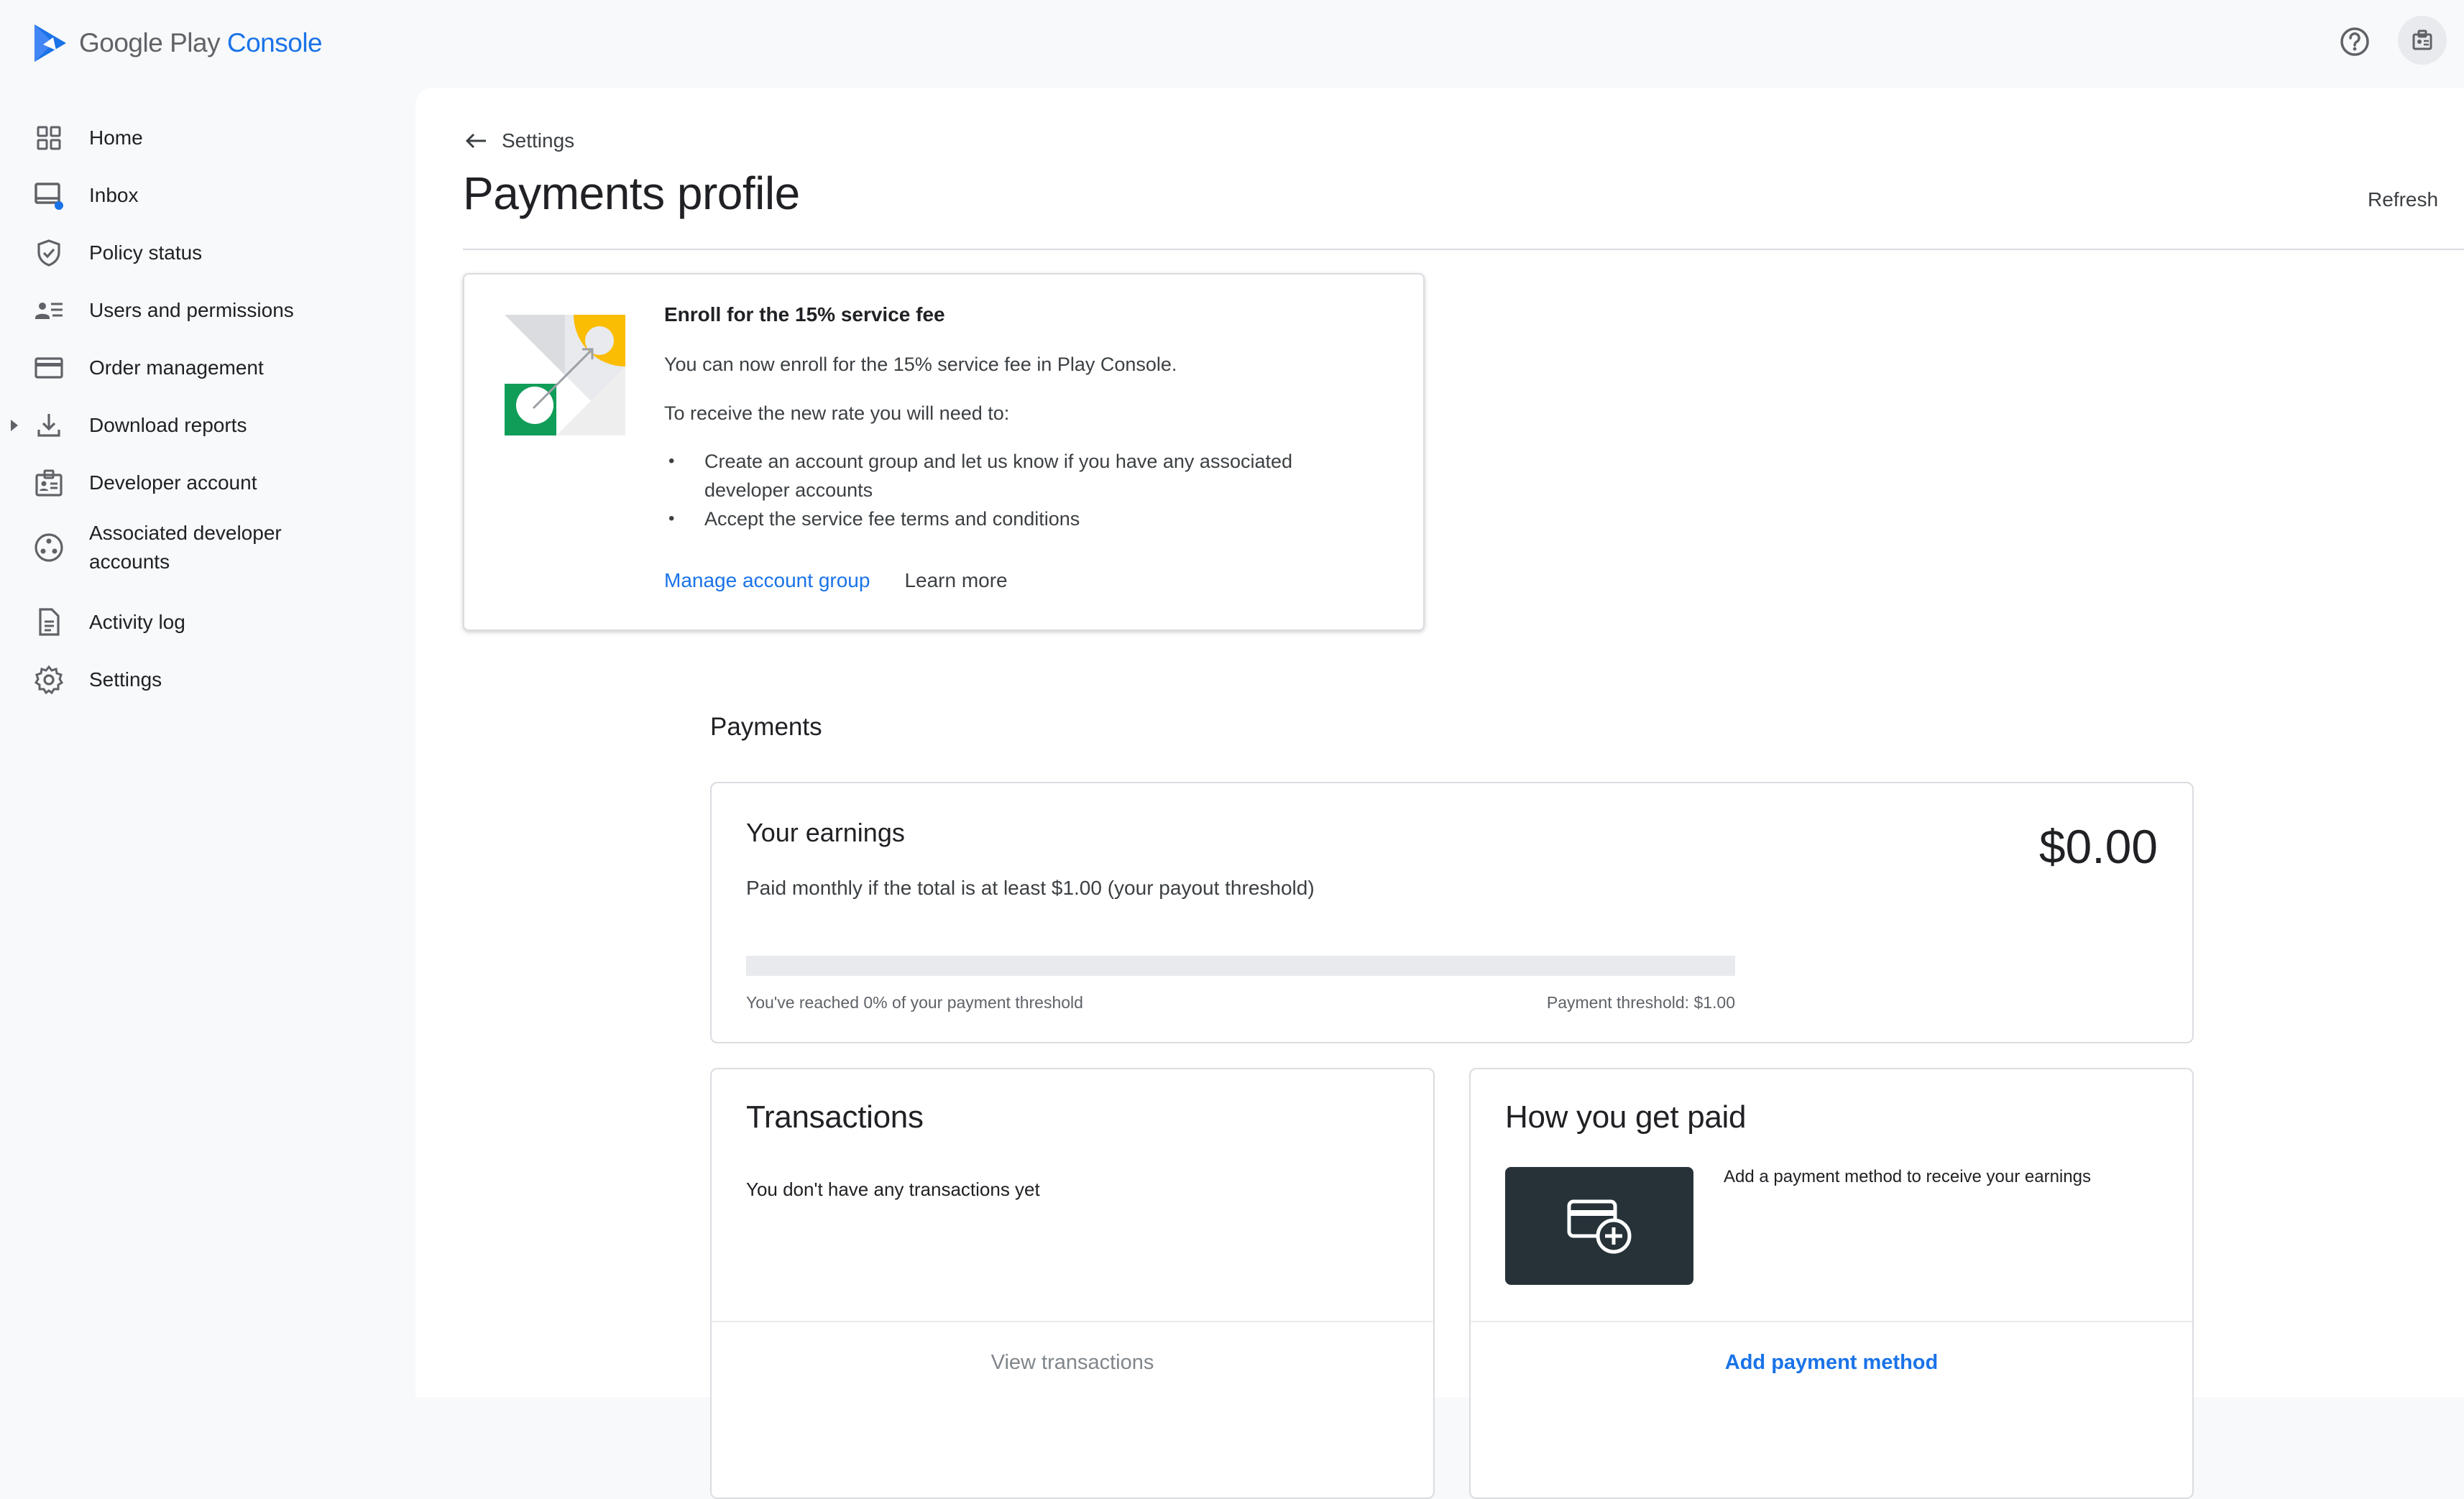  What do you see at coordinates (207, 195) in the screenshot?
I see `sidebar-item-inbox: Inbox` at bounding box center [207, 195].